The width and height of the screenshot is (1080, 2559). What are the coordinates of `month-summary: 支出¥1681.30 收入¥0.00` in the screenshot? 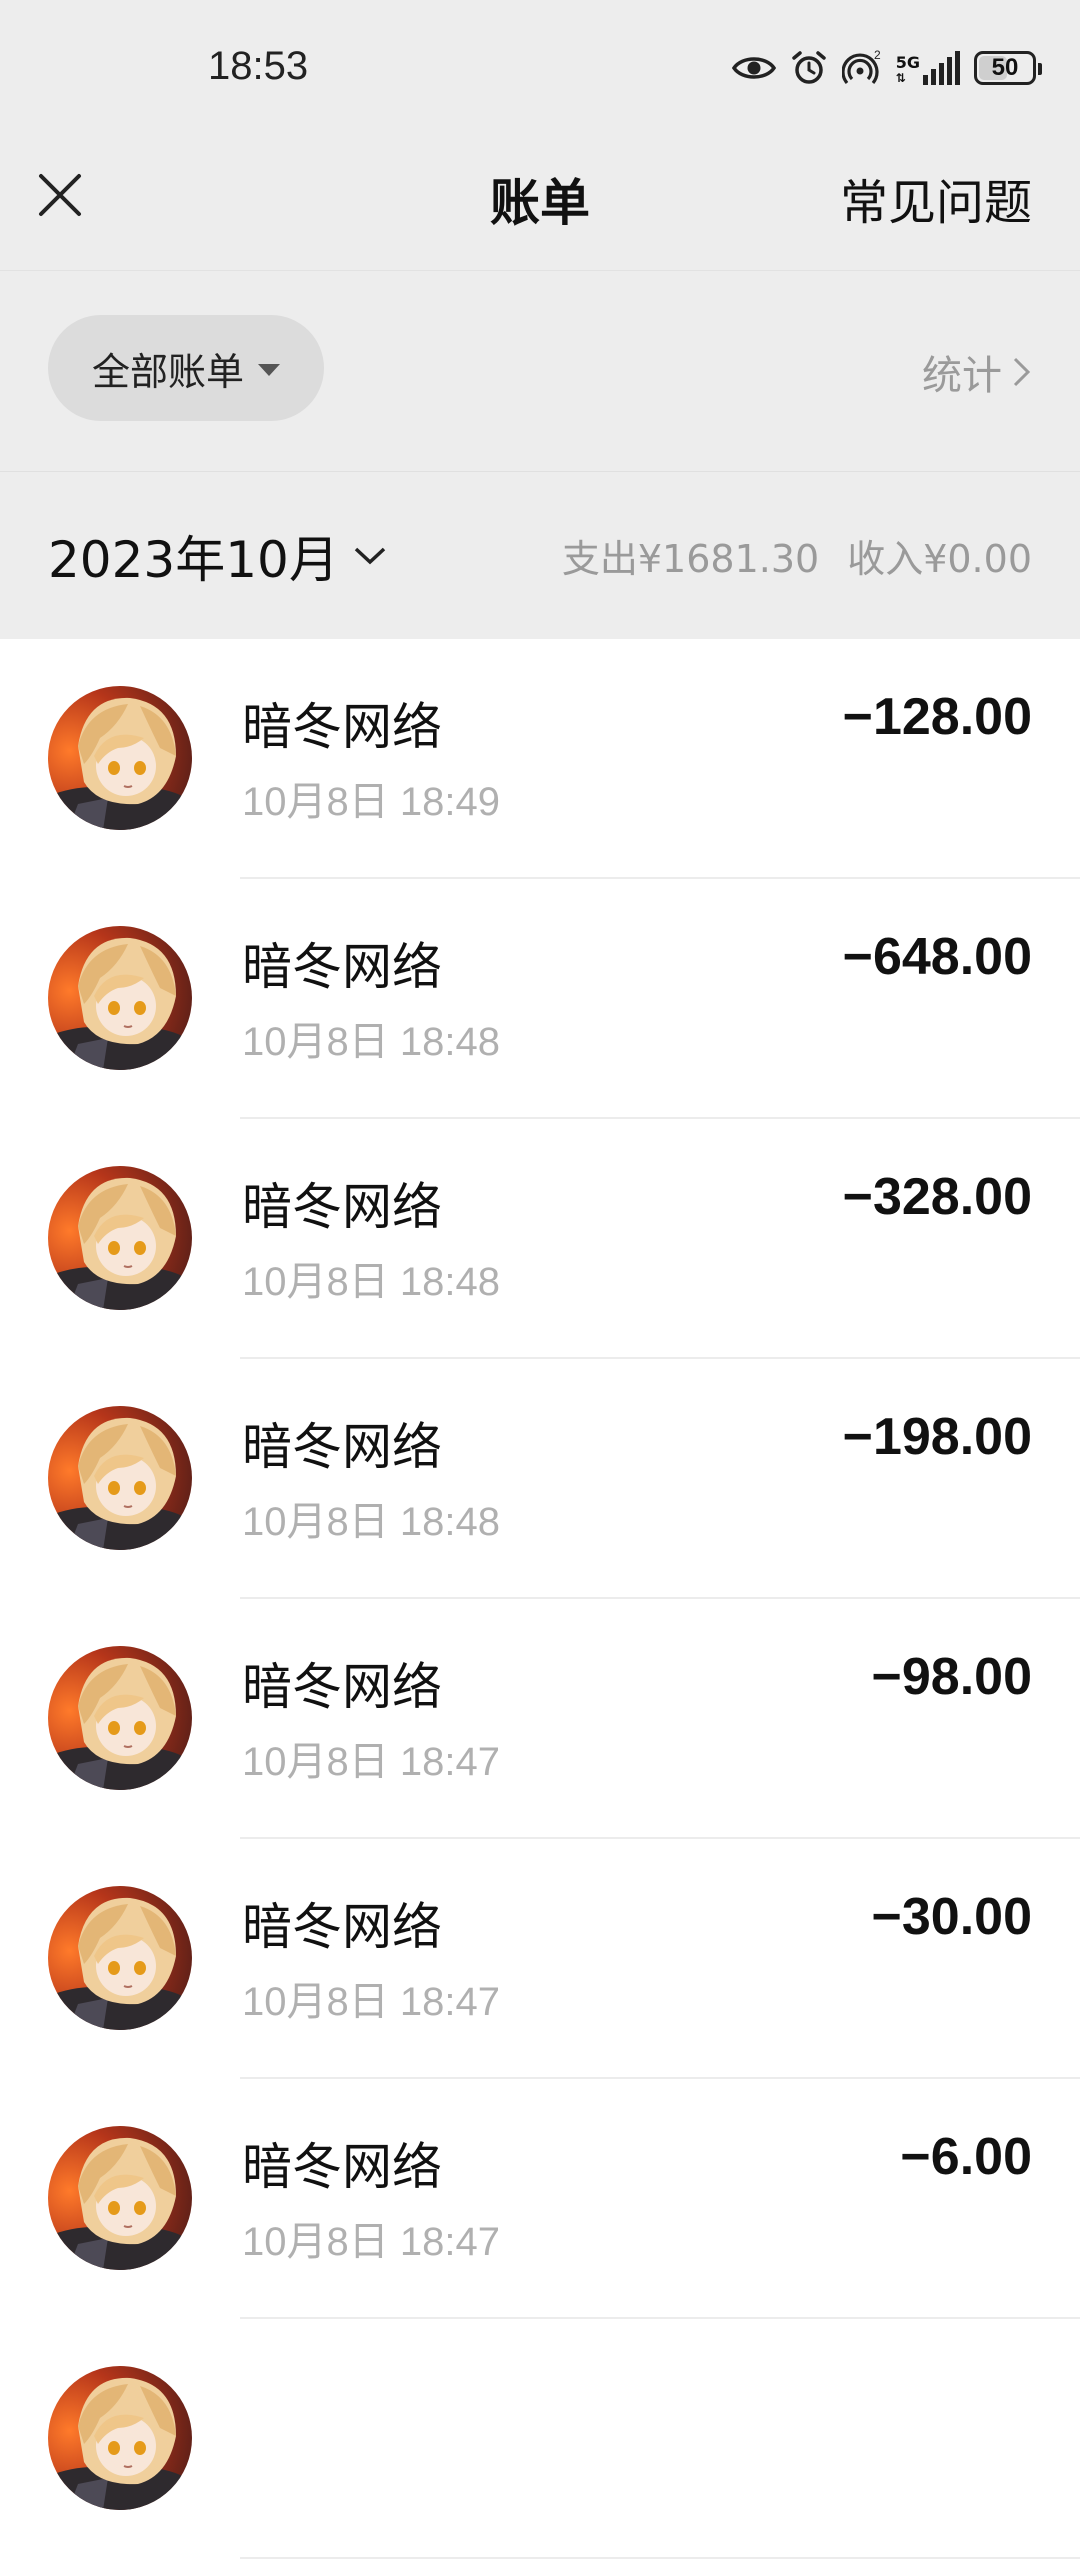 It's located at (797, 555).